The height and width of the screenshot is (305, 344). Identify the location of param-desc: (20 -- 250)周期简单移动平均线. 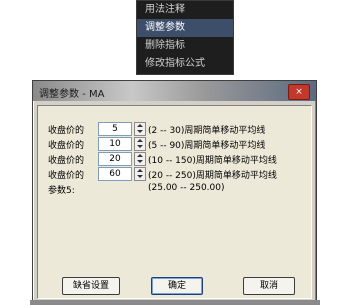
(212, 176).